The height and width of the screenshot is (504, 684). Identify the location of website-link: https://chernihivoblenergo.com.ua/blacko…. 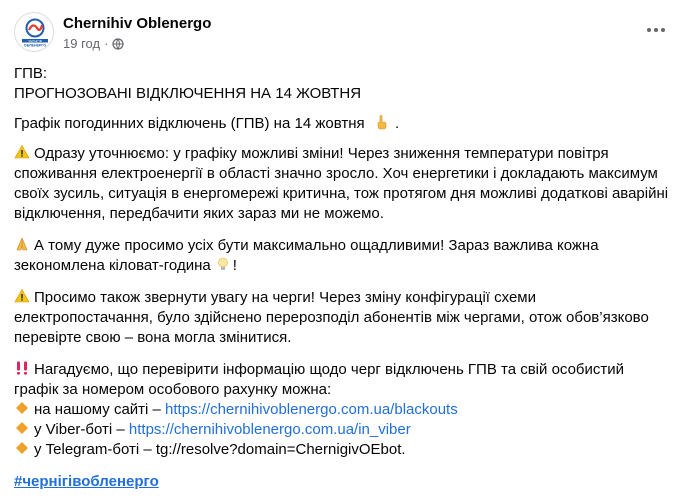
(311, 409).